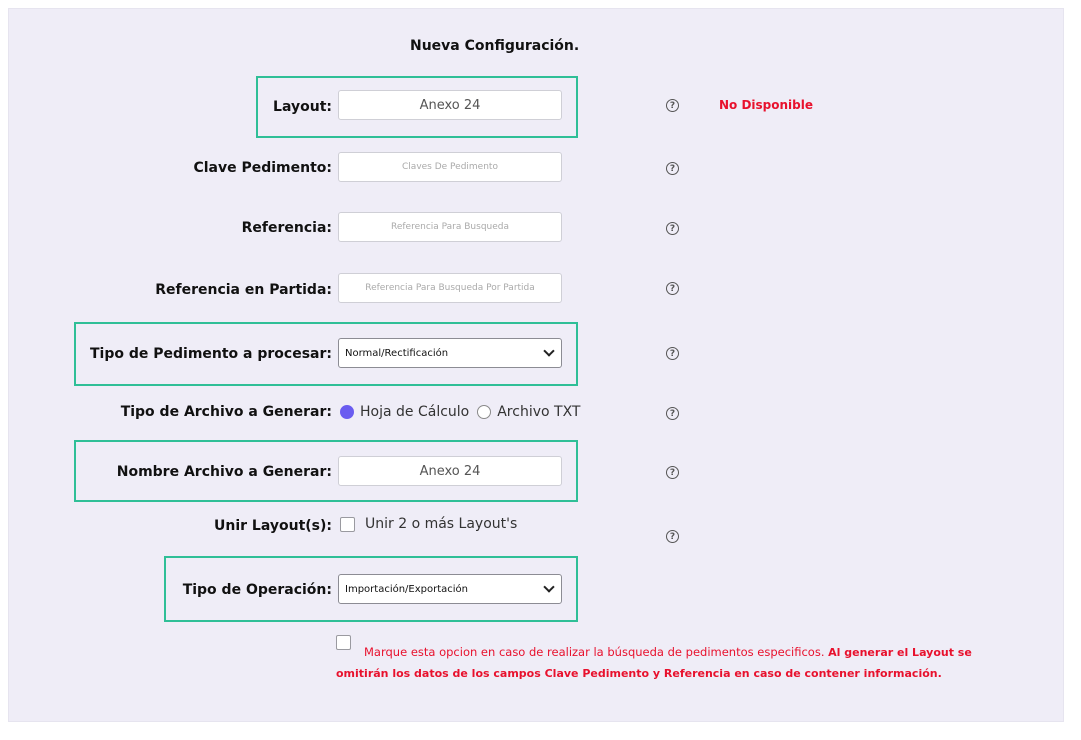  What do you see at coordinates (397, 353) in the screenshot?
I see `tipo-pedimento-selected: Normal/Rectificación` at bounding box center [397, 353].